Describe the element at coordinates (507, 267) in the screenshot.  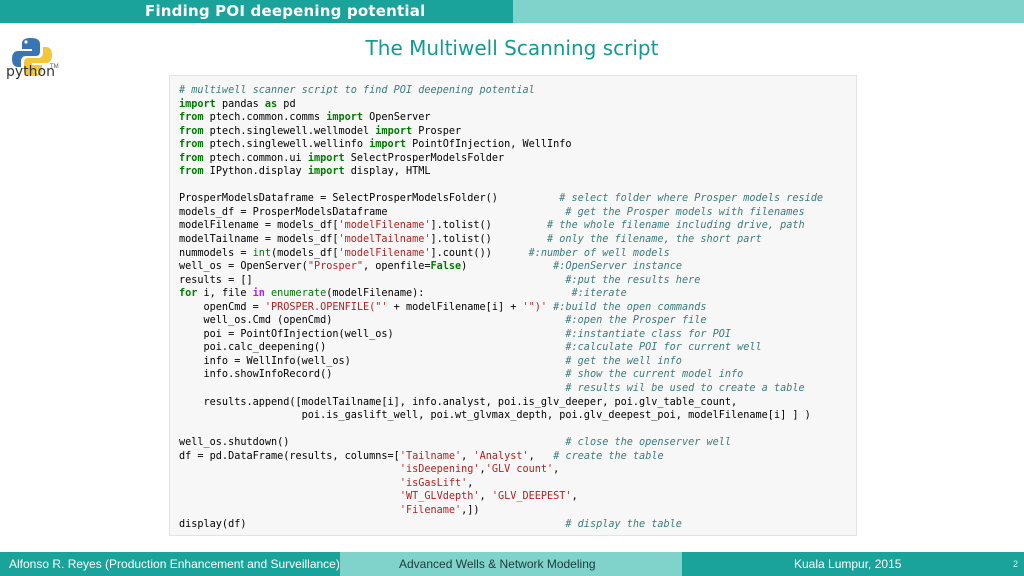
I see `code-text: )` at that location.